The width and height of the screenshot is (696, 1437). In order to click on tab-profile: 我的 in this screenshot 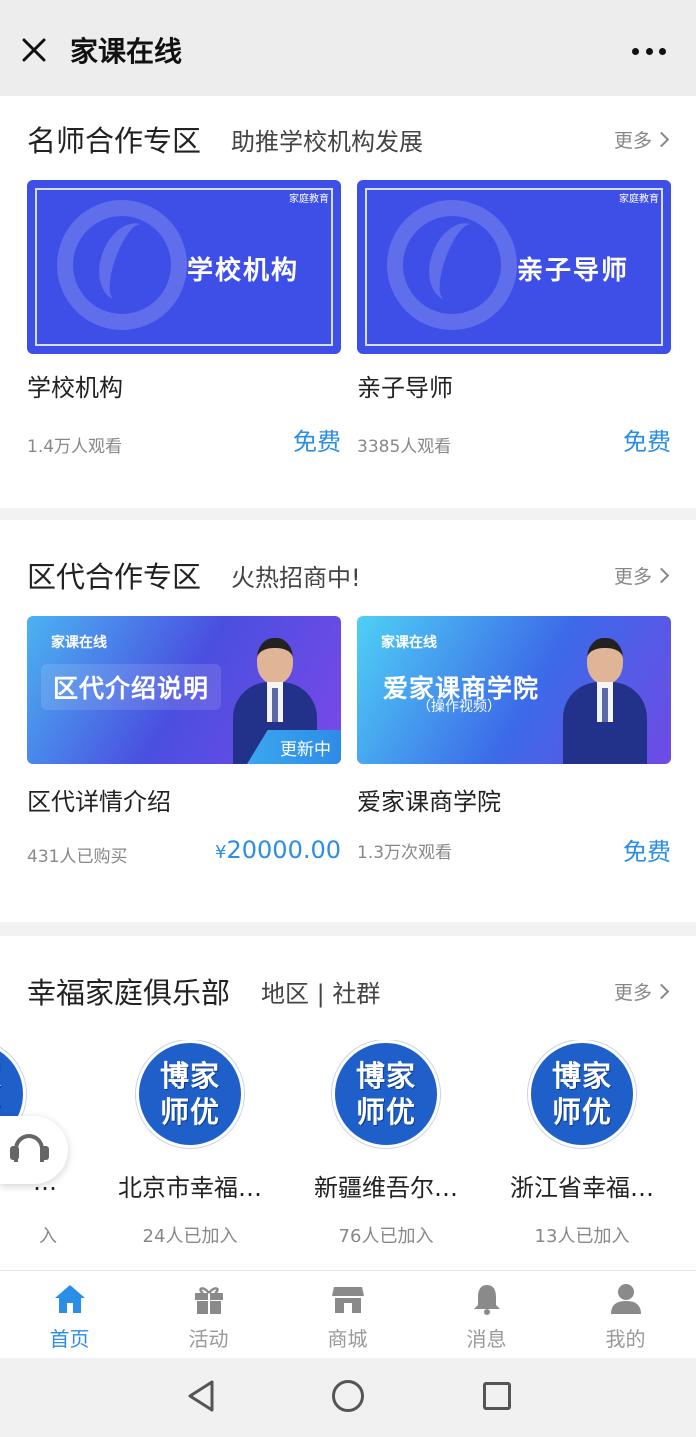, I will do `click(625, 1315)`.